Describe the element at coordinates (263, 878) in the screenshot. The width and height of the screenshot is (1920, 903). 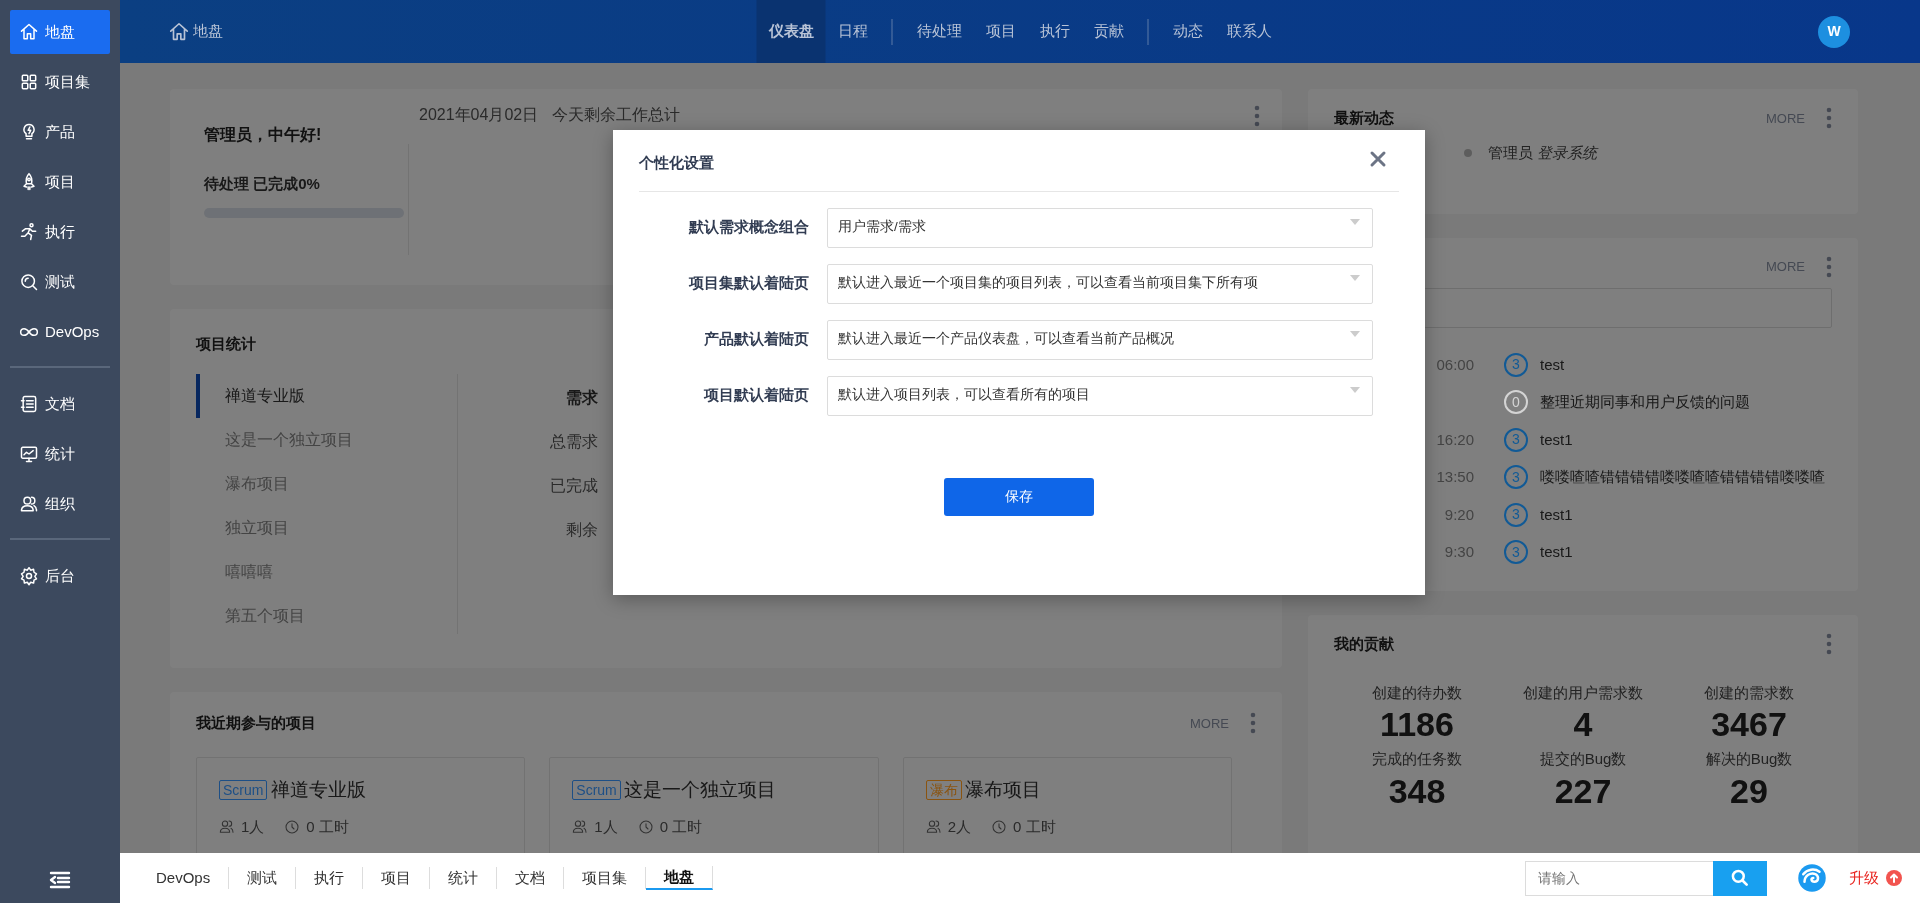
I see `breadcrumb-tab: 测试` at that location.